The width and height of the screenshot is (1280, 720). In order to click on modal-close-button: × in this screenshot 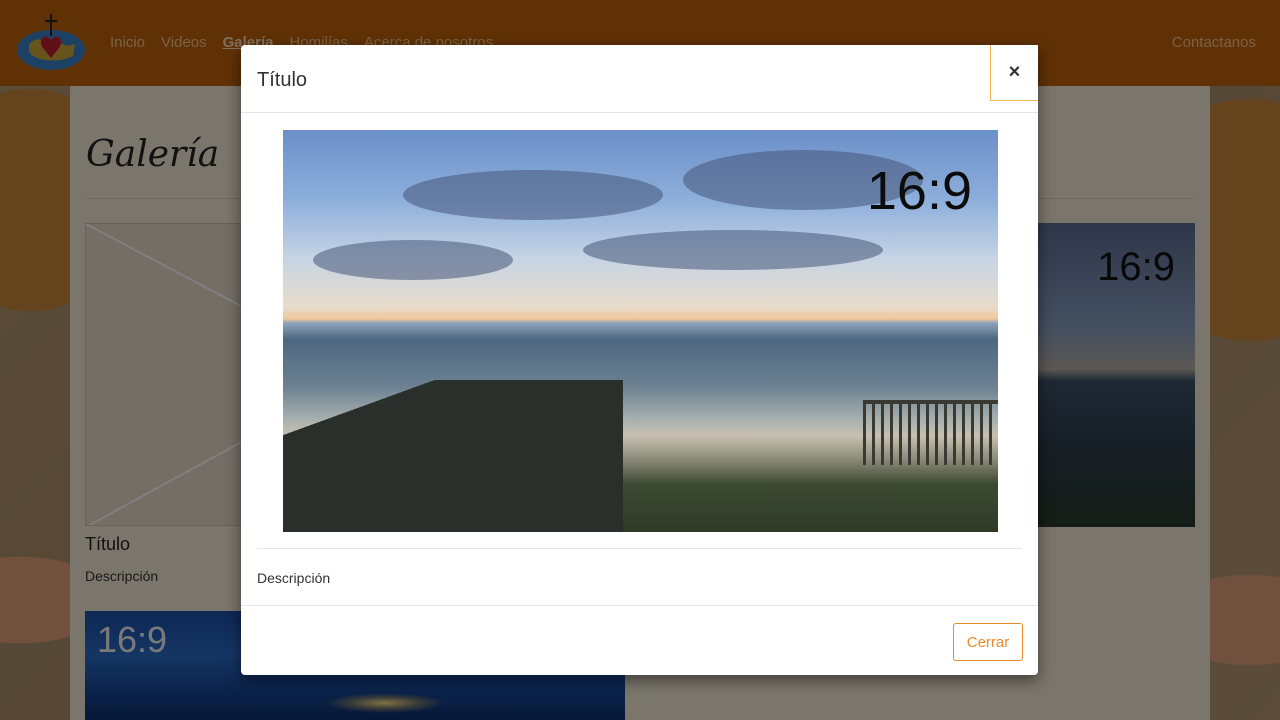, I will do `click(1014, 73)`.